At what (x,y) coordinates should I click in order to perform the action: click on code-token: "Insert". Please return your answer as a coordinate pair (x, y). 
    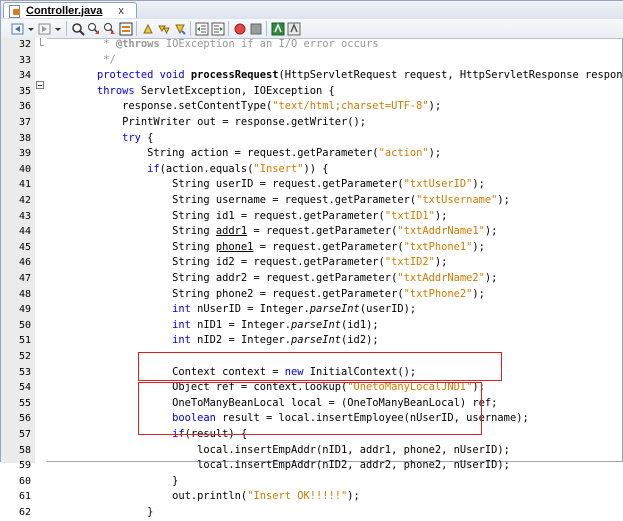
    Looking at the image, I should click on (278, 169).